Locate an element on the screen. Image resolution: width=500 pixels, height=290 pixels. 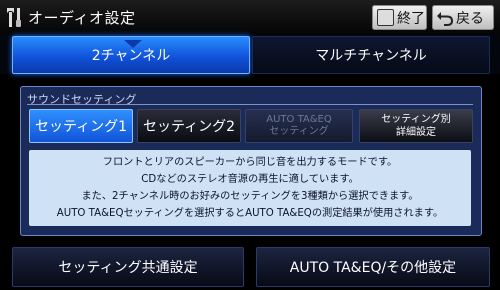
auto-taeq-label-line2: セッティング is located at coordinates (299, 131).